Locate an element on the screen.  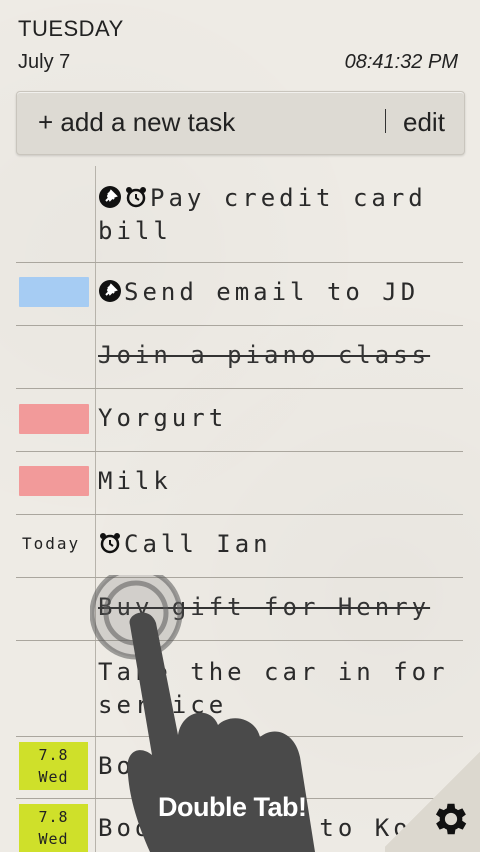
weekday-label: TUESDAY is located at coordinates (71, 28).